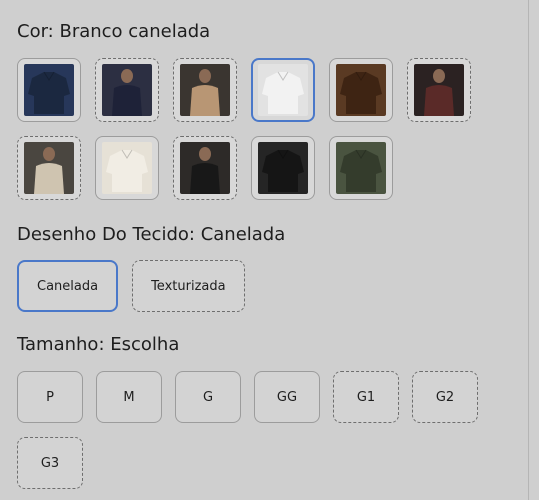 The height and width of the screenshot is (500, 539). Describe the element at coordinates (445, 397) in the screenshot. I see `size-option-g2: G2` at that location.